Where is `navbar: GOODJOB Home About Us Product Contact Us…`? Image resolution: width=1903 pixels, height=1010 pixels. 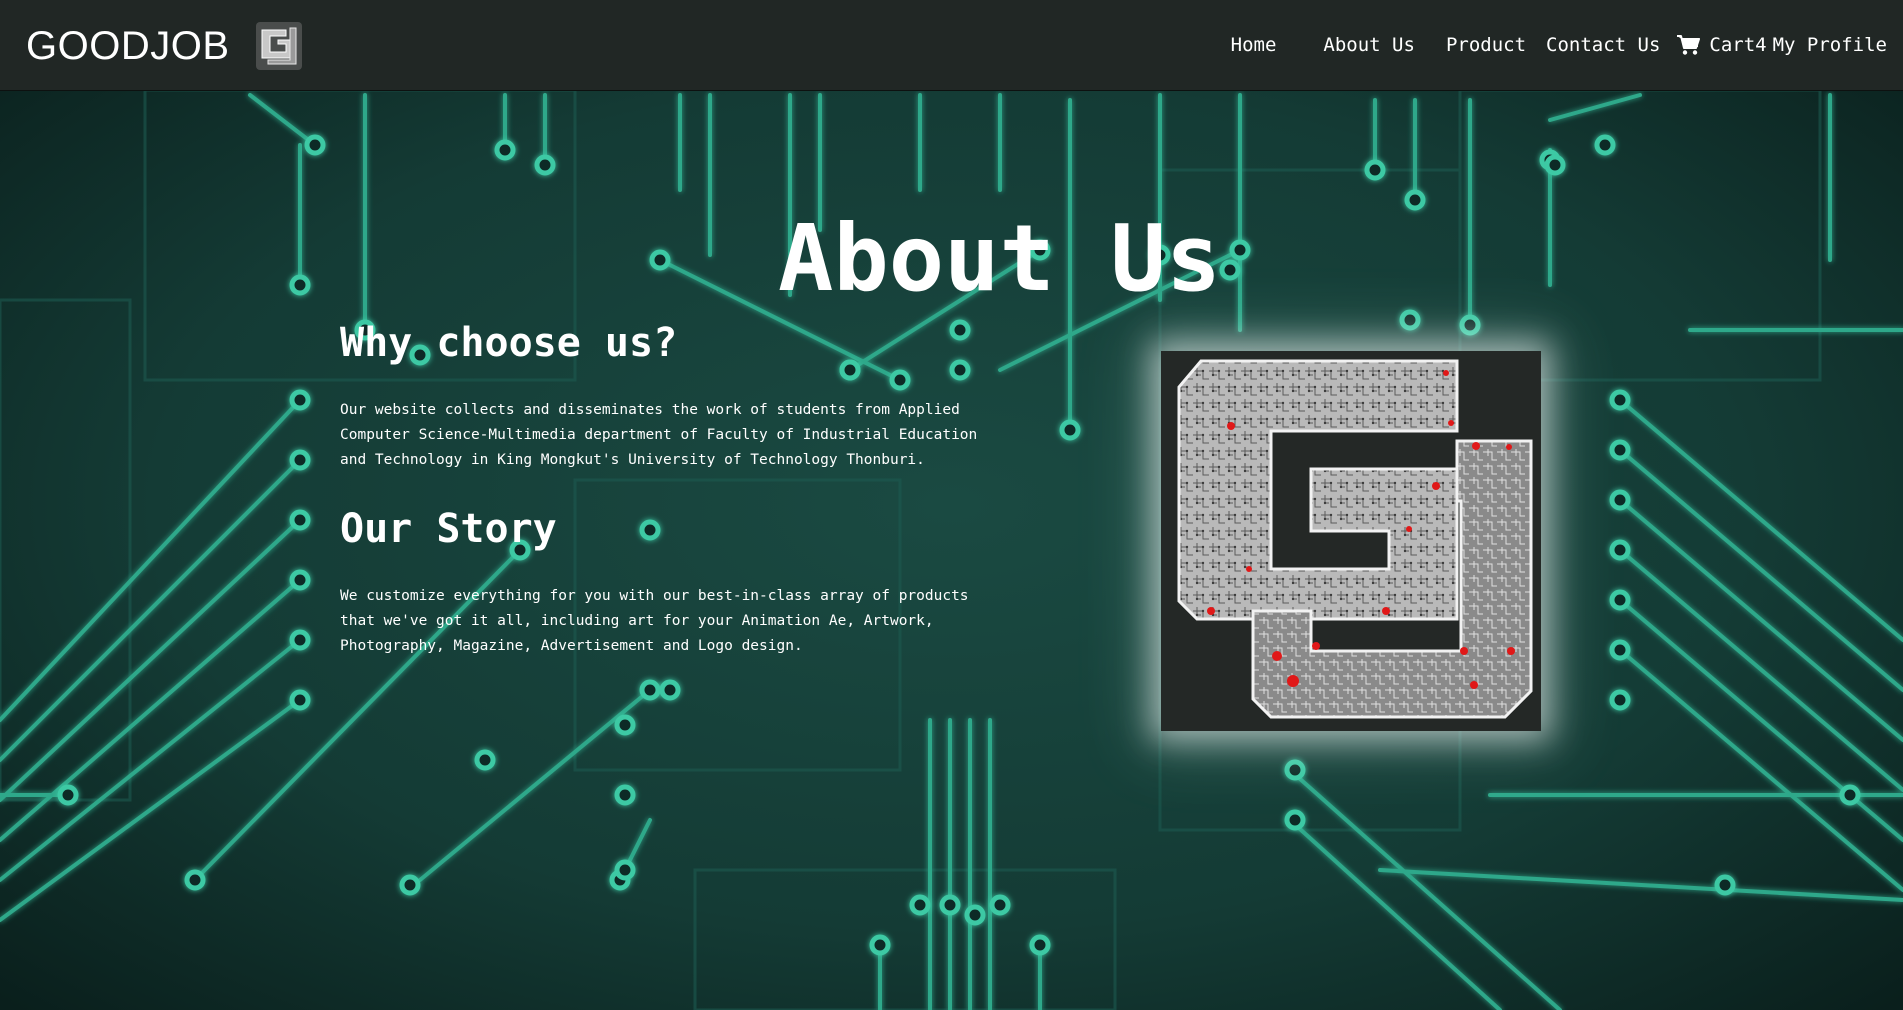
navbar: GOODJOB Home About Us Product Contact Us… is located at coordinates (951, 45).